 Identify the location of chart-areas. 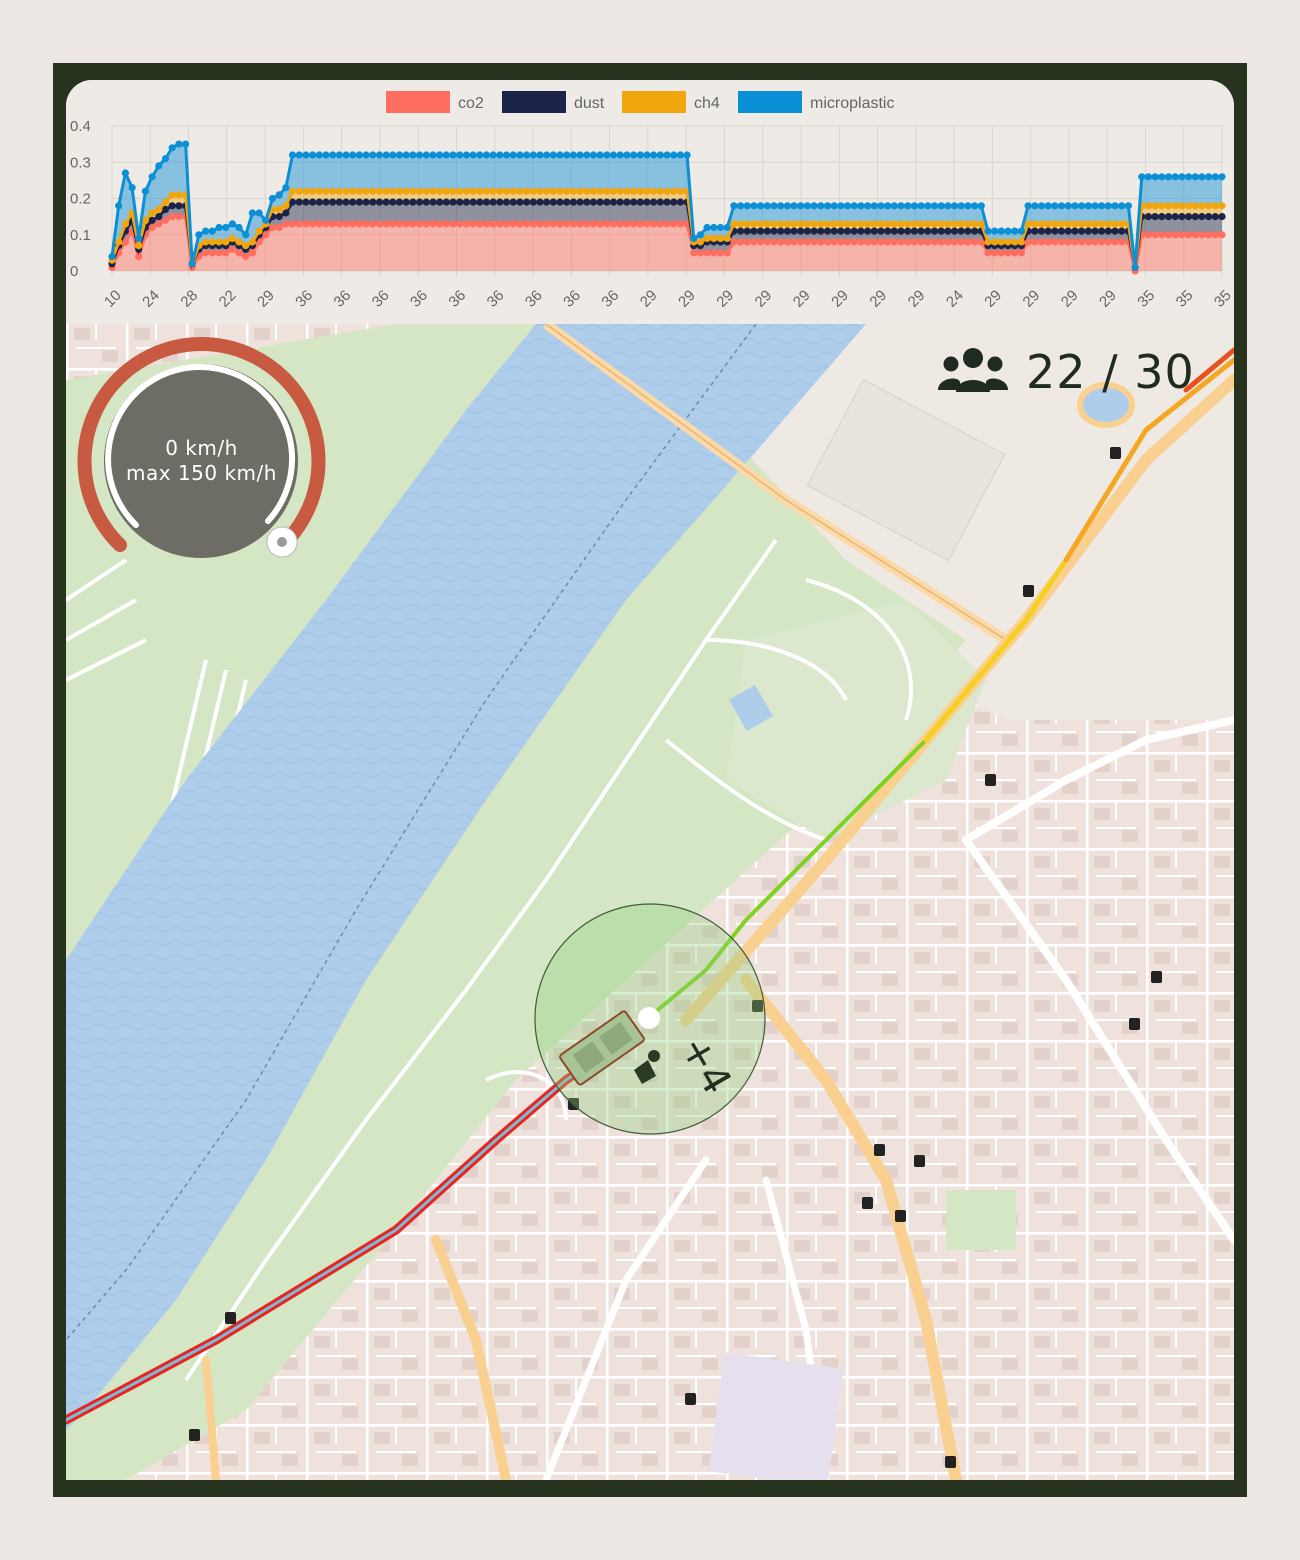
(667, 207).